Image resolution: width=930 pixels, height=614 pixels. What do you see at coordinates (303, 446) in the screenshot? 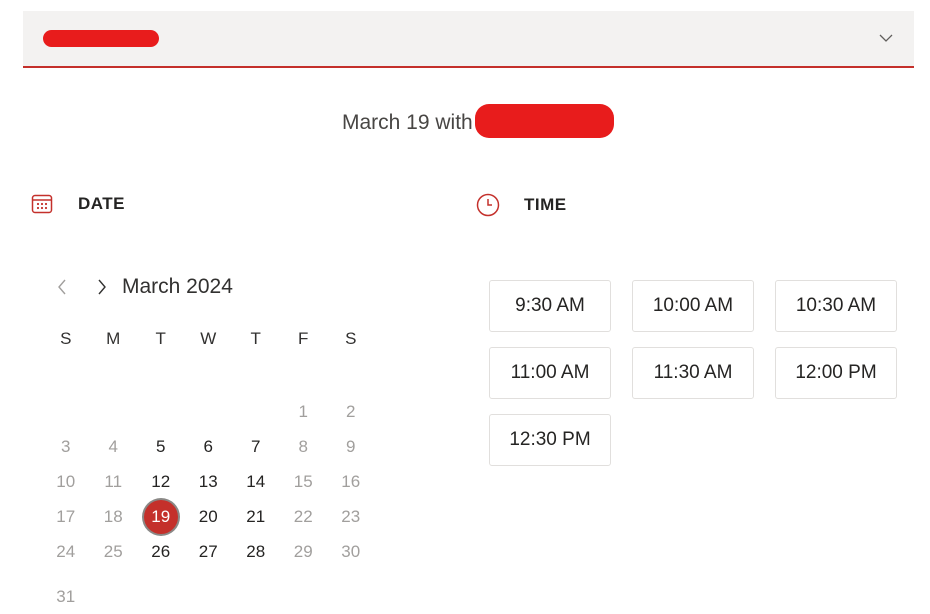
I see `day-number: 8` at bounding box center [303, 446].